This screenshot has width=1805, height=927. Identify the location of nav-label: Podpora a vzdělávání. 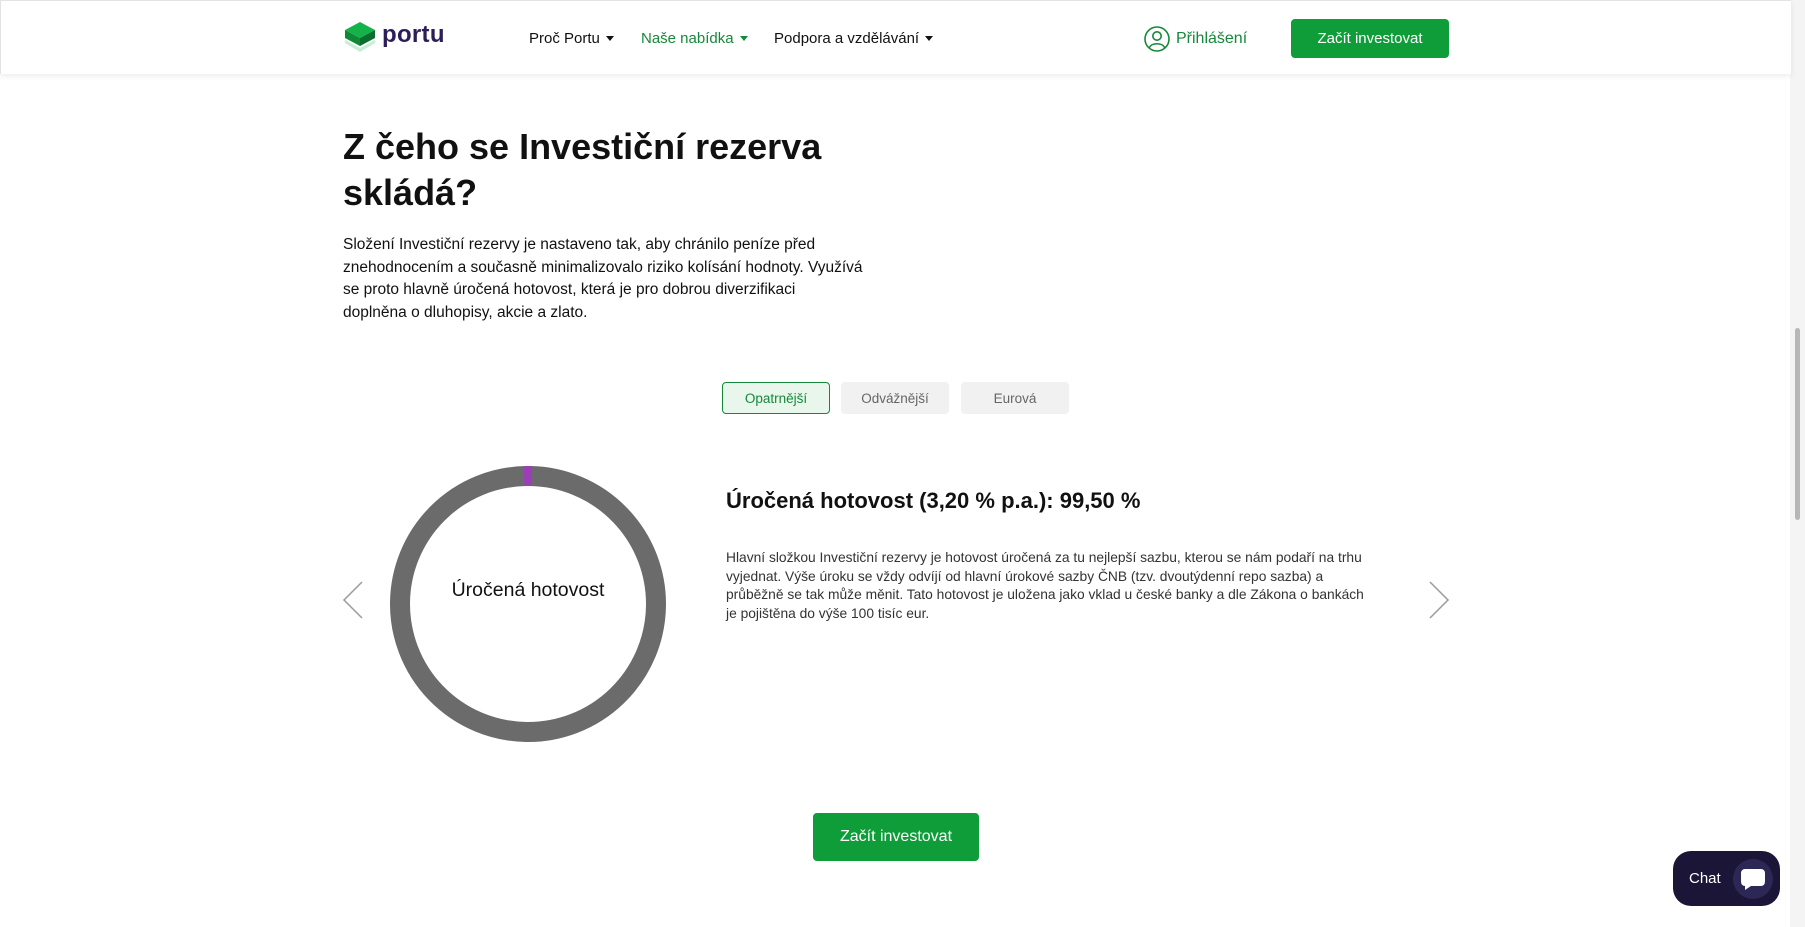
(847, 38).